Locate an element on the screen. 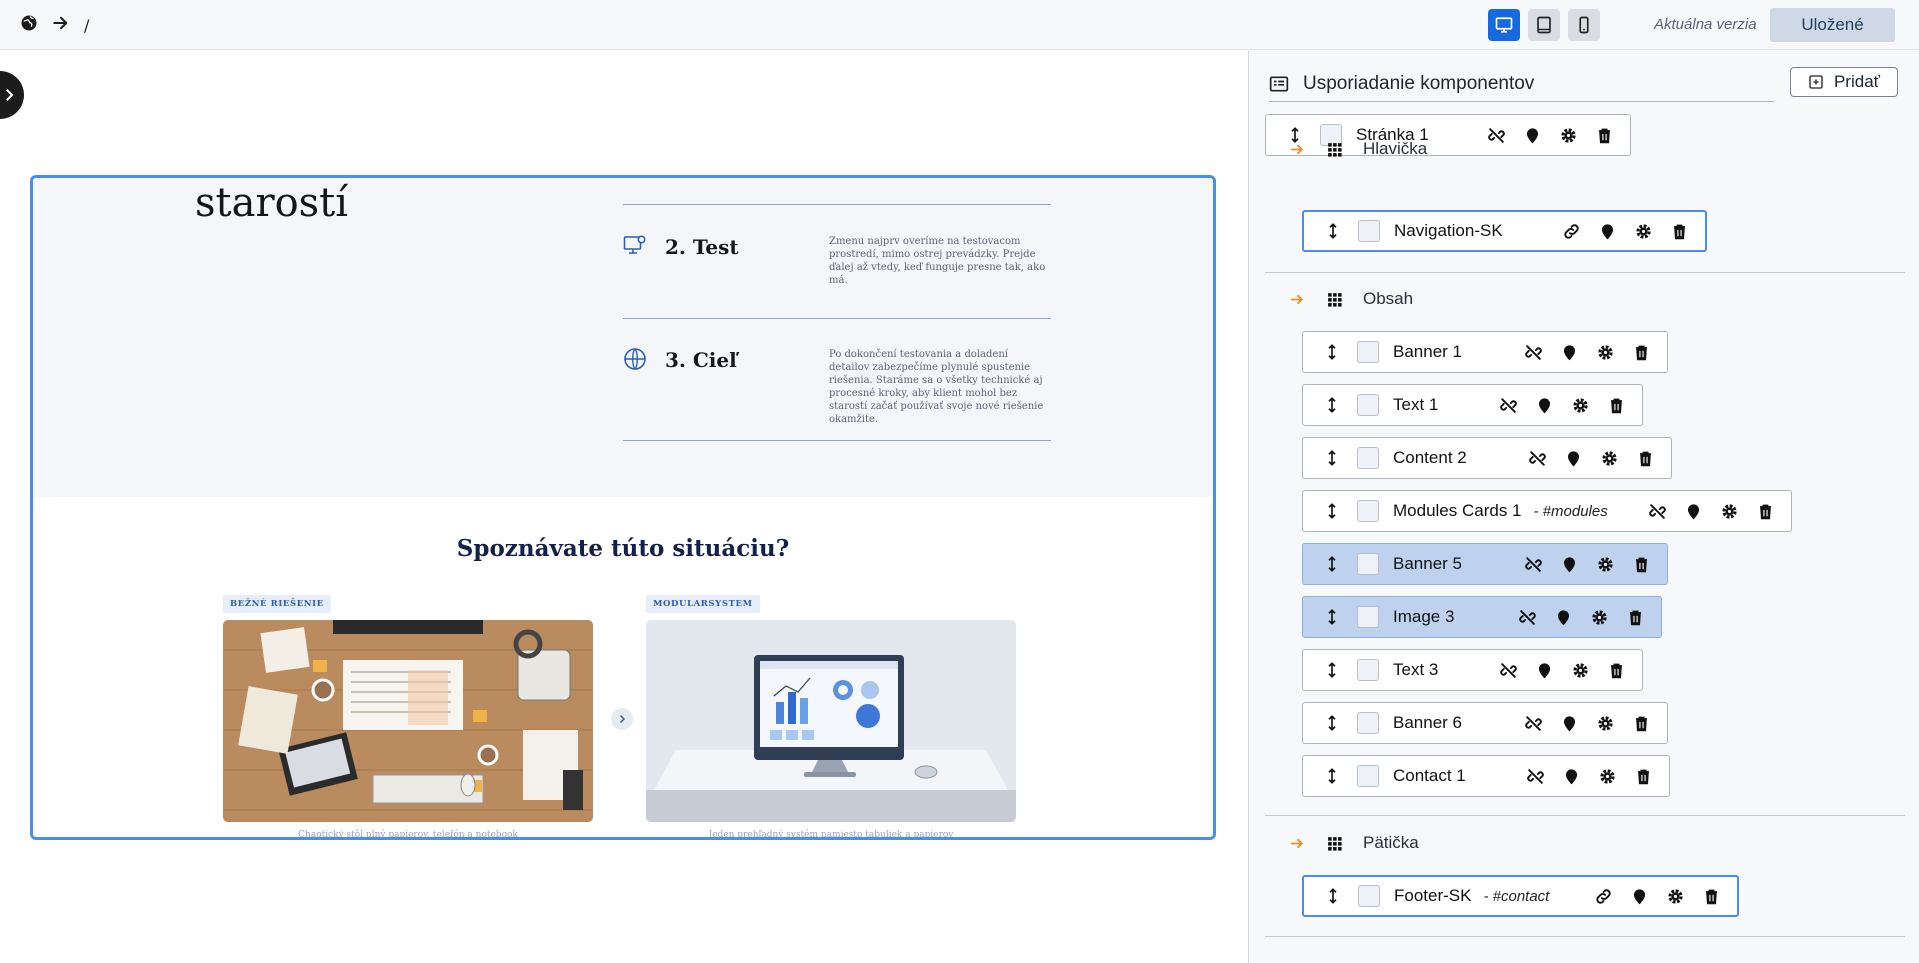  component-row-text-1: Text 1 is located at coordinates (1472, 405).